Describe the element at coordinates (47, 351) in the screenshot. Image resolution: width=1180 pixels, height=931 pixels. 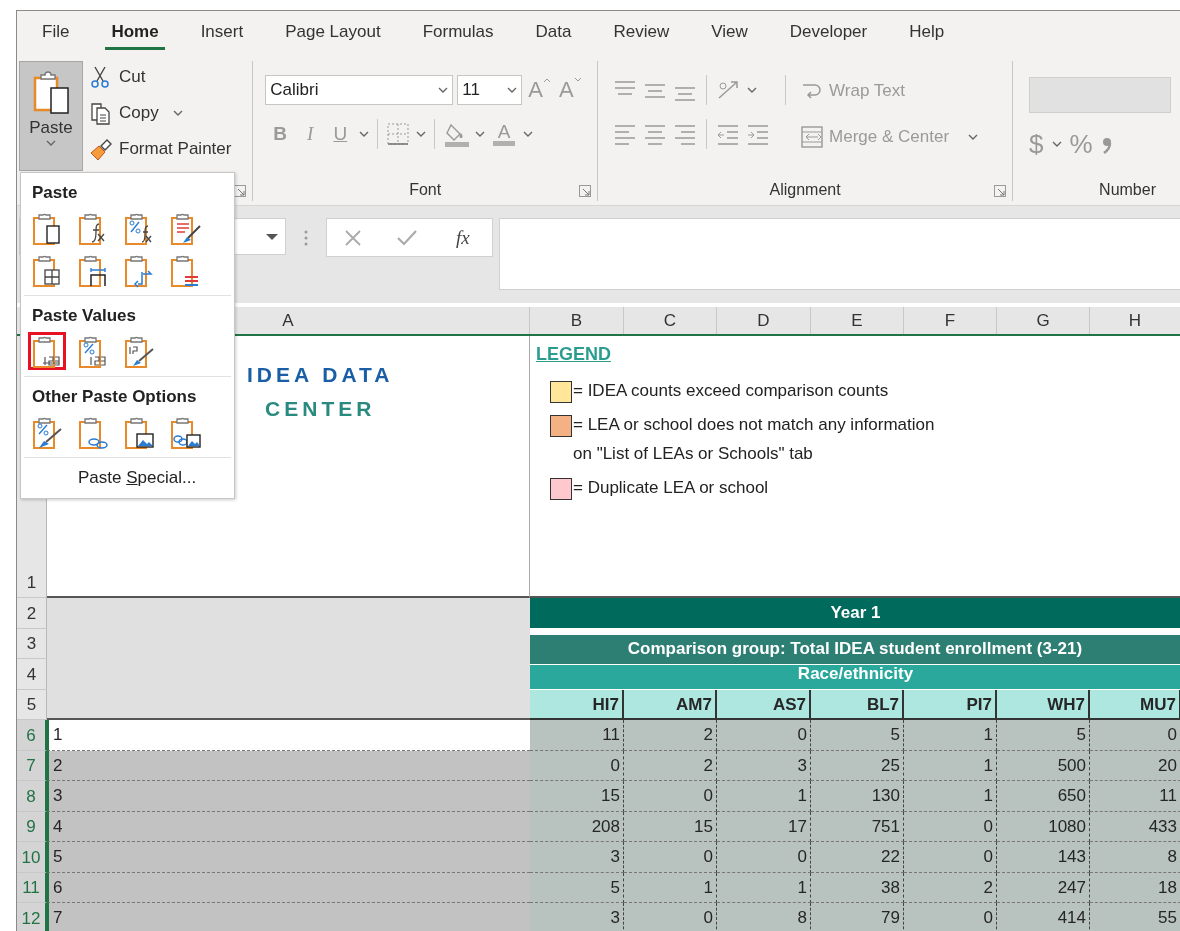
I see `paste-option` at that location.